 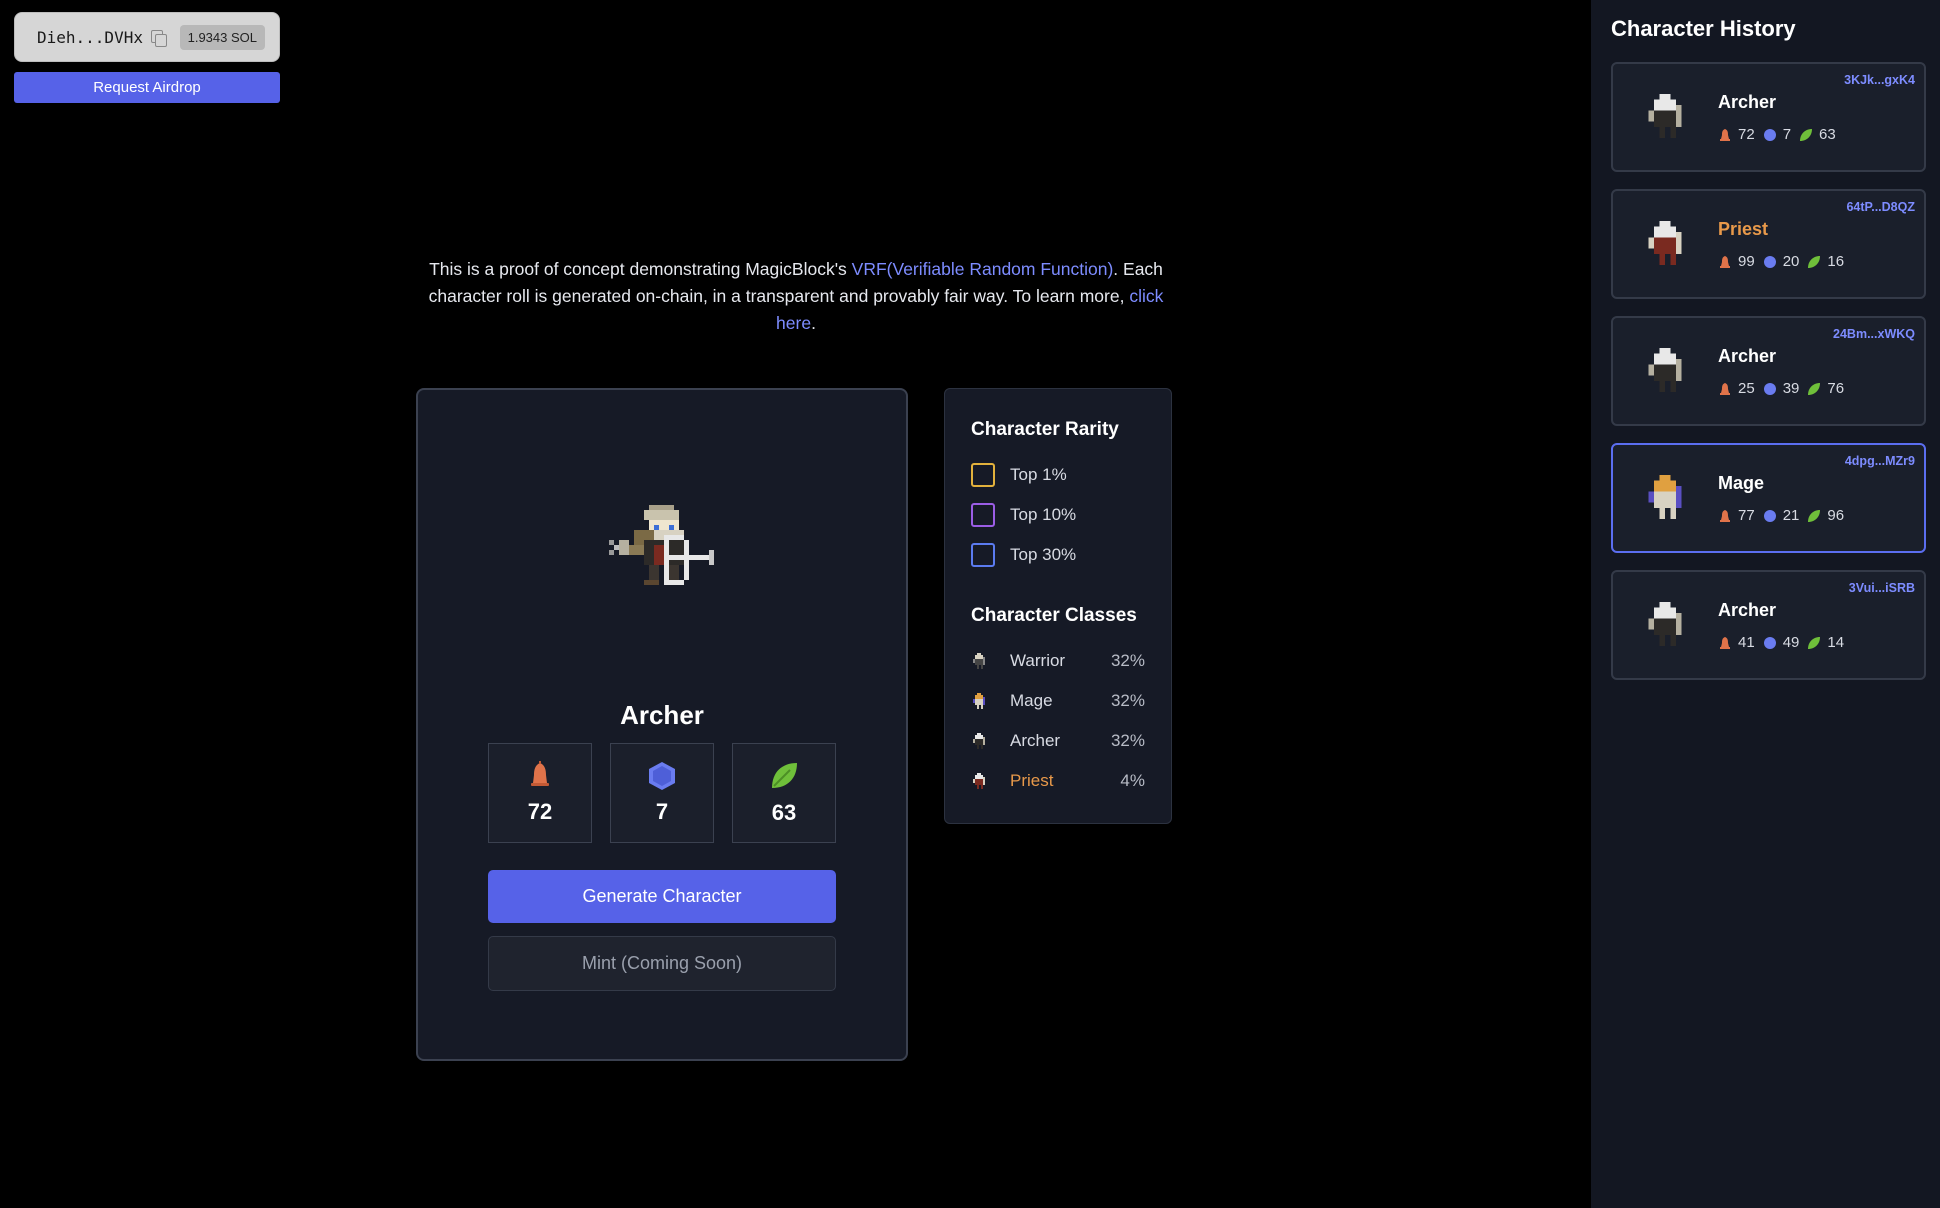 I want to click on class-name: Archer, so click(x=1035, y=740).